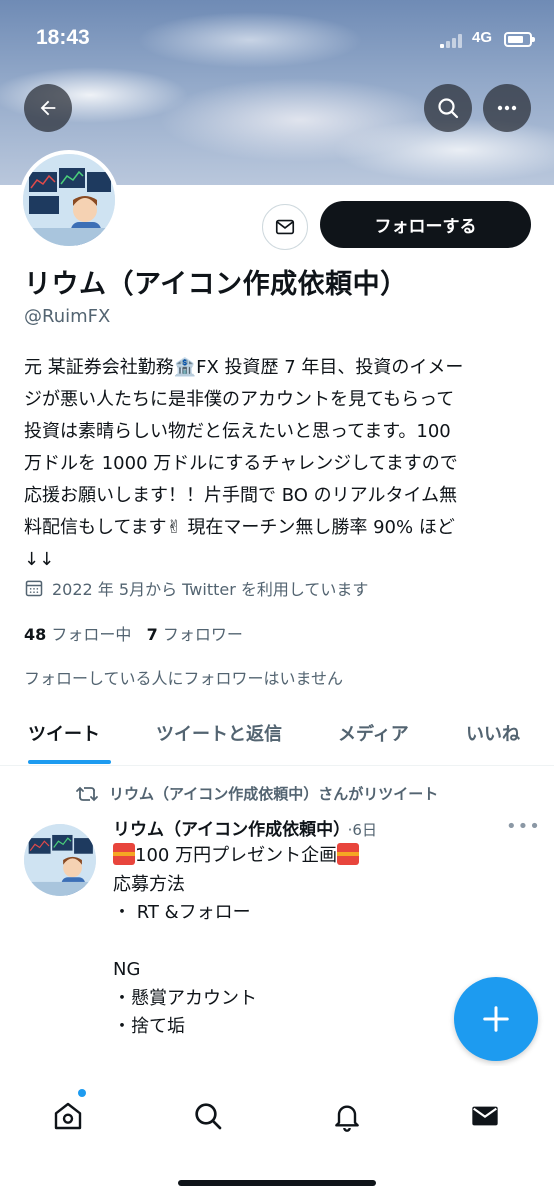 Image resolution: width=554 pixels, height=1200 pixels. Describe the element at coordinates (227, 830) in the screenshot. I see `tweet-author-name: リウム（アイコン作成依頼中）` at that location.